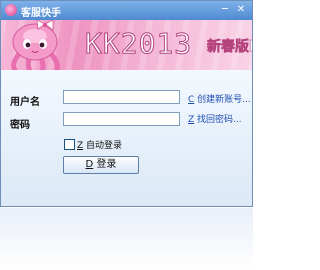 This screenshot has height=270, width=320. Describe the element at coordinates (25, 102) in the screenshot. I see `username-label: 用户名` at that location.